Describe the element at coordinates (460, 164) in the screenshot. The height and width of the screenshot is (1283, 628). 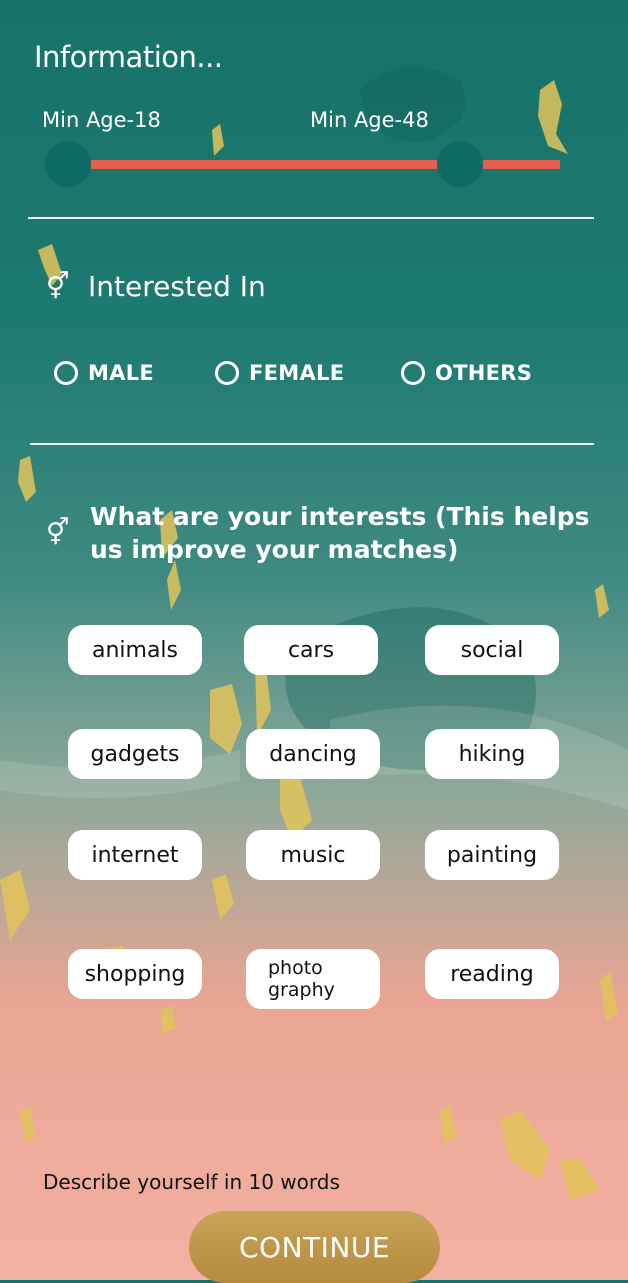
I see `age-max-thumb` at that location.